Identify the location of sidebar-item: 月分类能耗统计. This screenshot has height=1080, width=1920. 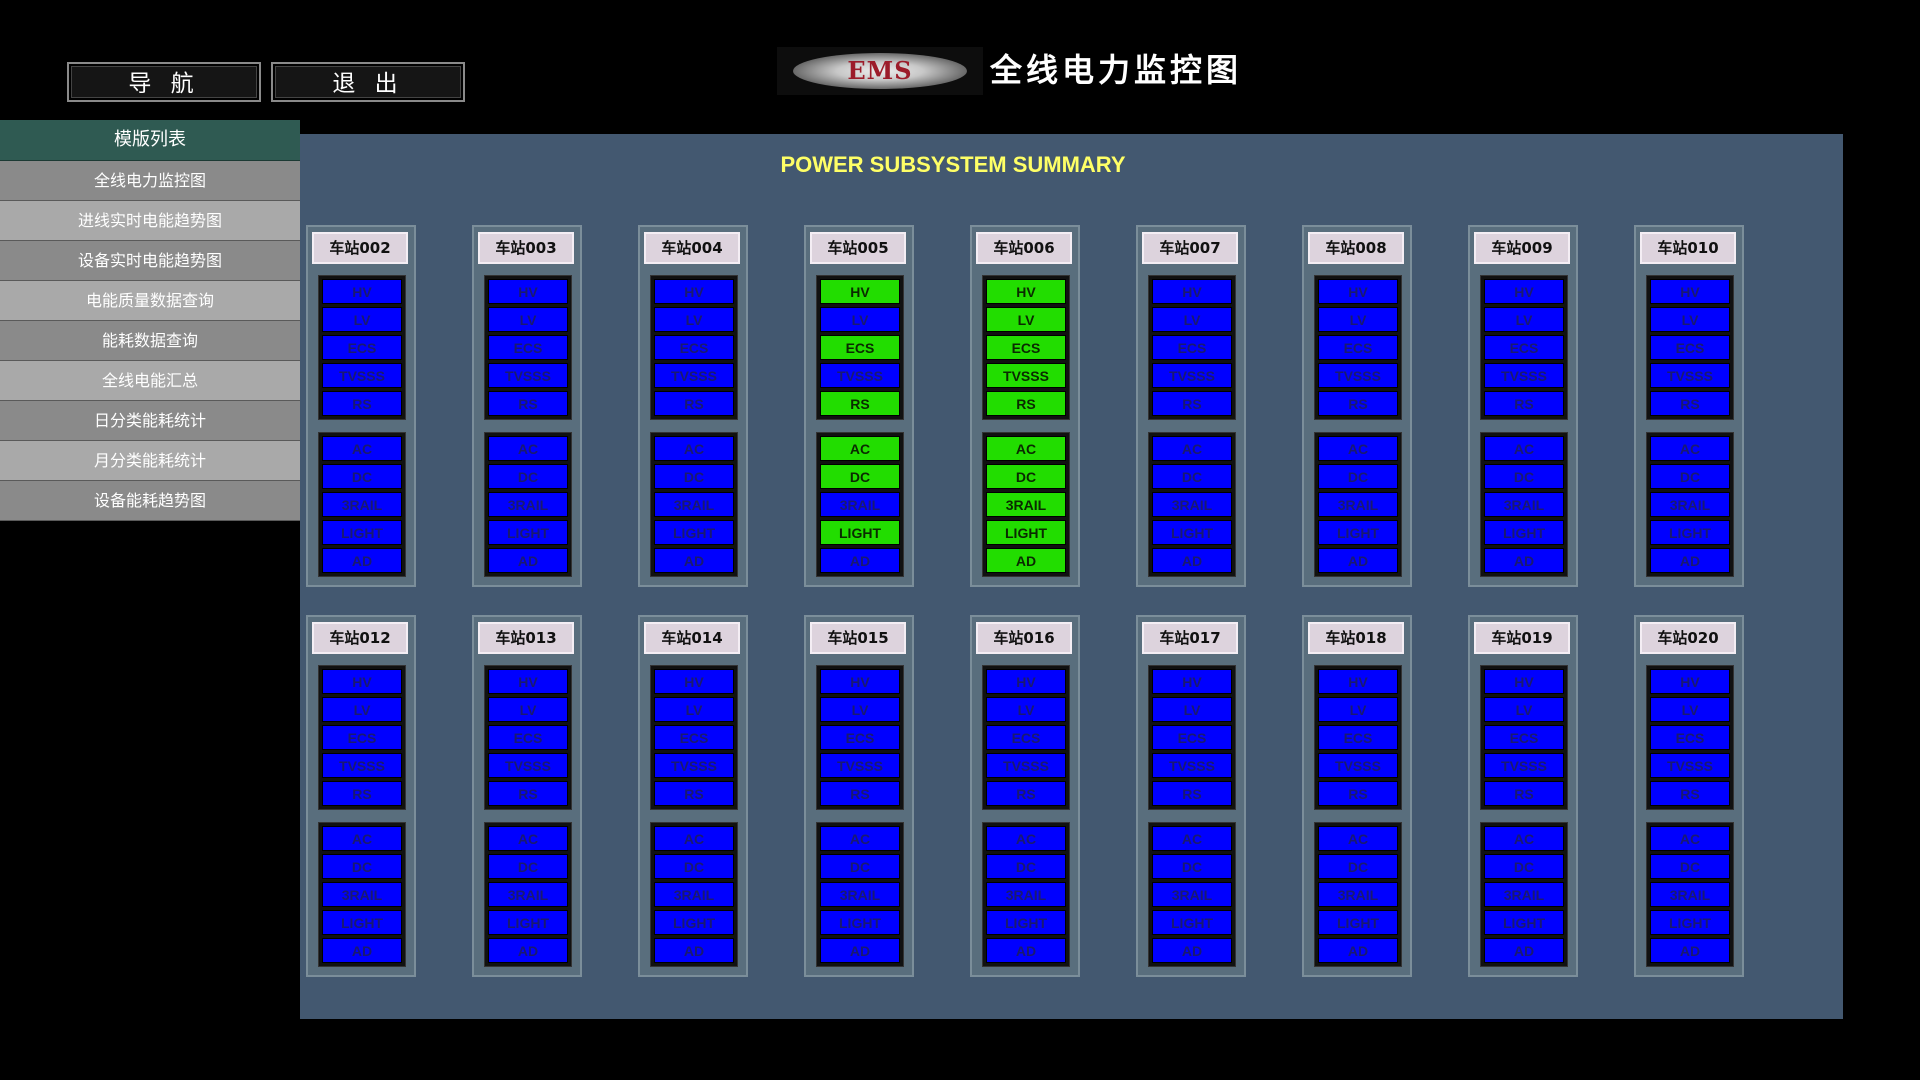
(150, 461).